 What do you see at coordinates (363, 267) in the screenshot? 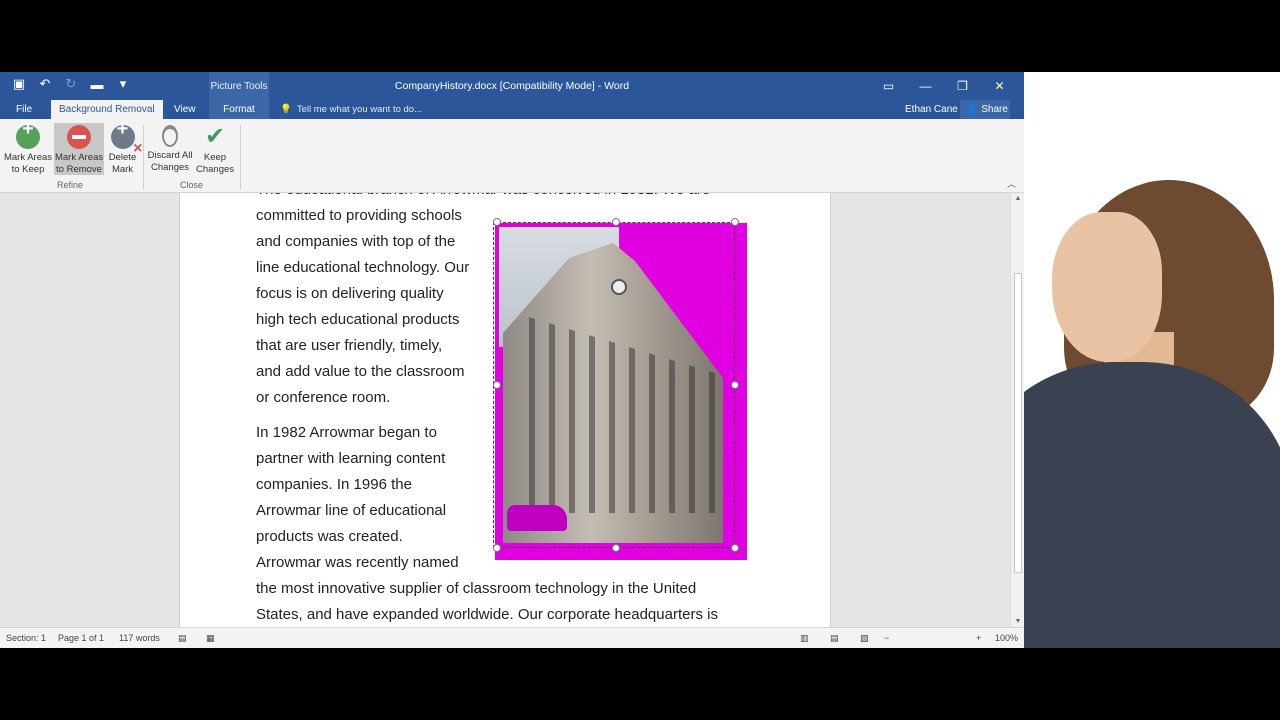
I see `text-line: line educational technology. Our` at bounding box center [363, 267].